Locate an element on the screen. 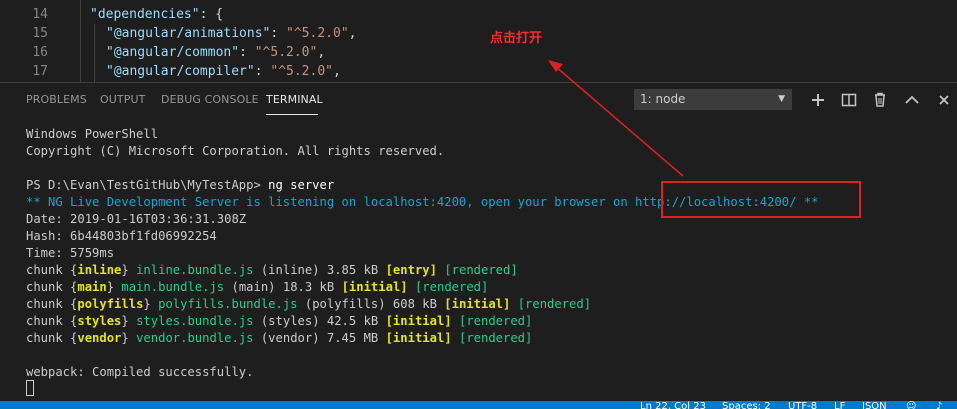 Image resolution: width=957 pixels, height=409 pixels. json-key: "@angular/compiler" is located at coordinates (180, 71).